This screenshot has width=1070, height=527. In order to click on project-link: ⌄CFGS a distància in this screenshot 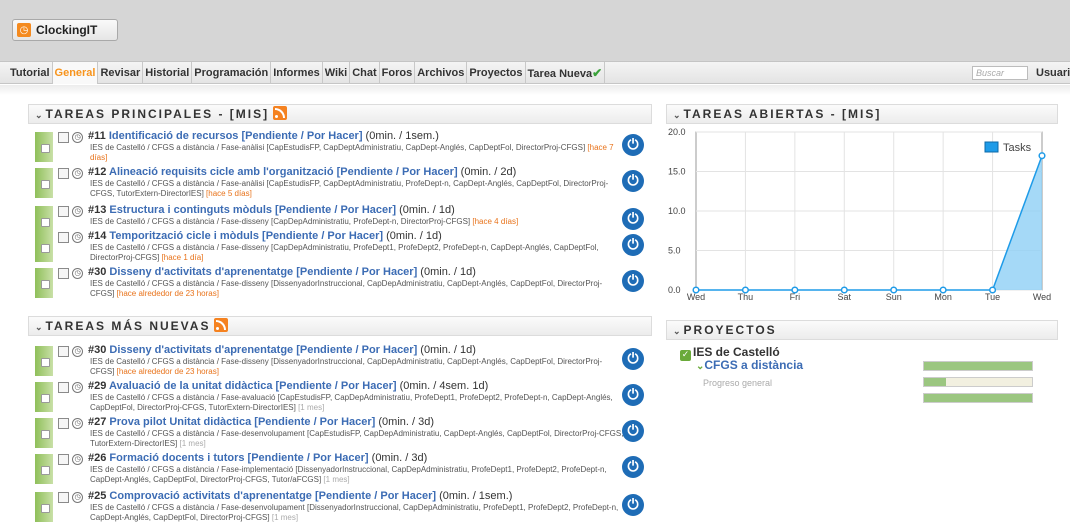, I will do `click(749, 365)`.